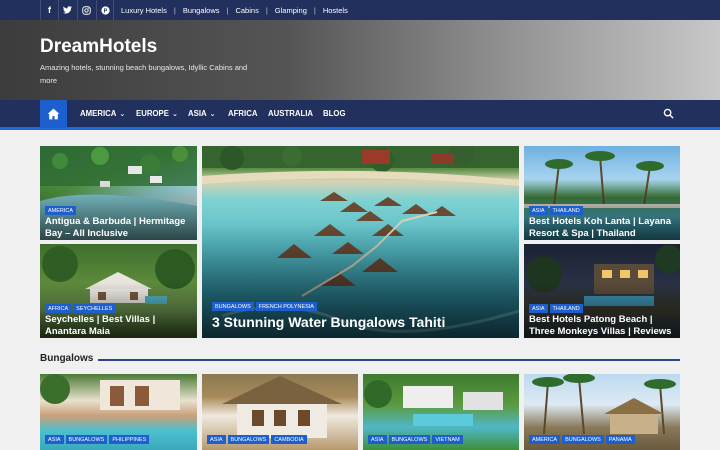 Image resolution: width=720 pixels, height=450 pixels. Describe the element at coordinates (447, 439) in the screenshot. I see `tag-vietnam: VIETNAM` at that location.